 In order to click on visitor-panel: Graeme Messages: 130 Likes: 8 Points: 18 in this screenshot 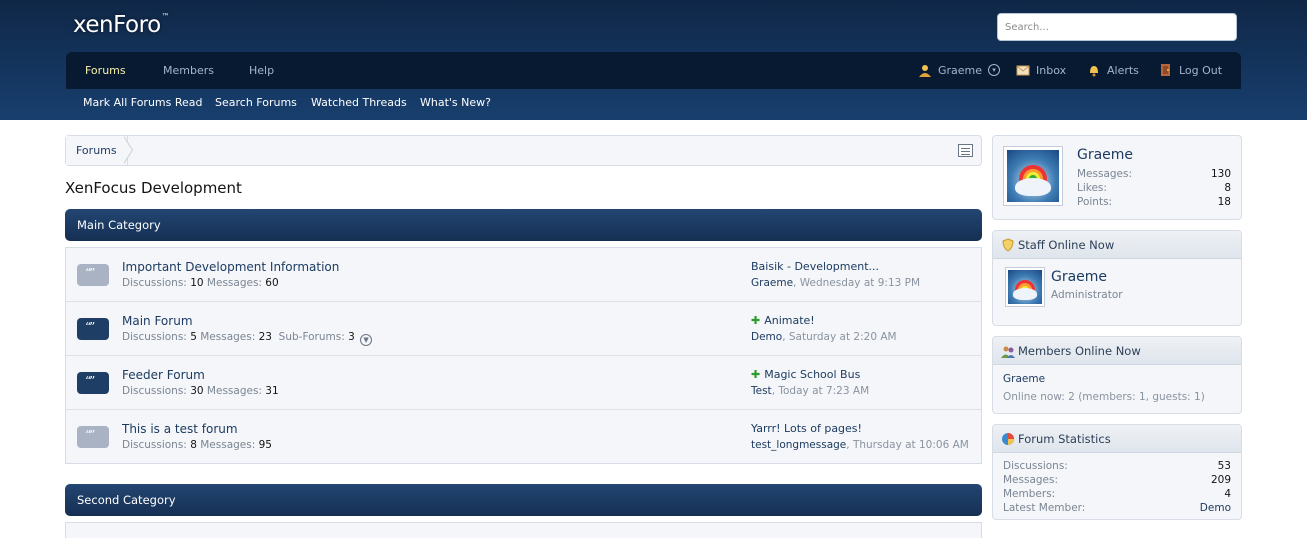, I will do `click(1117, 177)`.